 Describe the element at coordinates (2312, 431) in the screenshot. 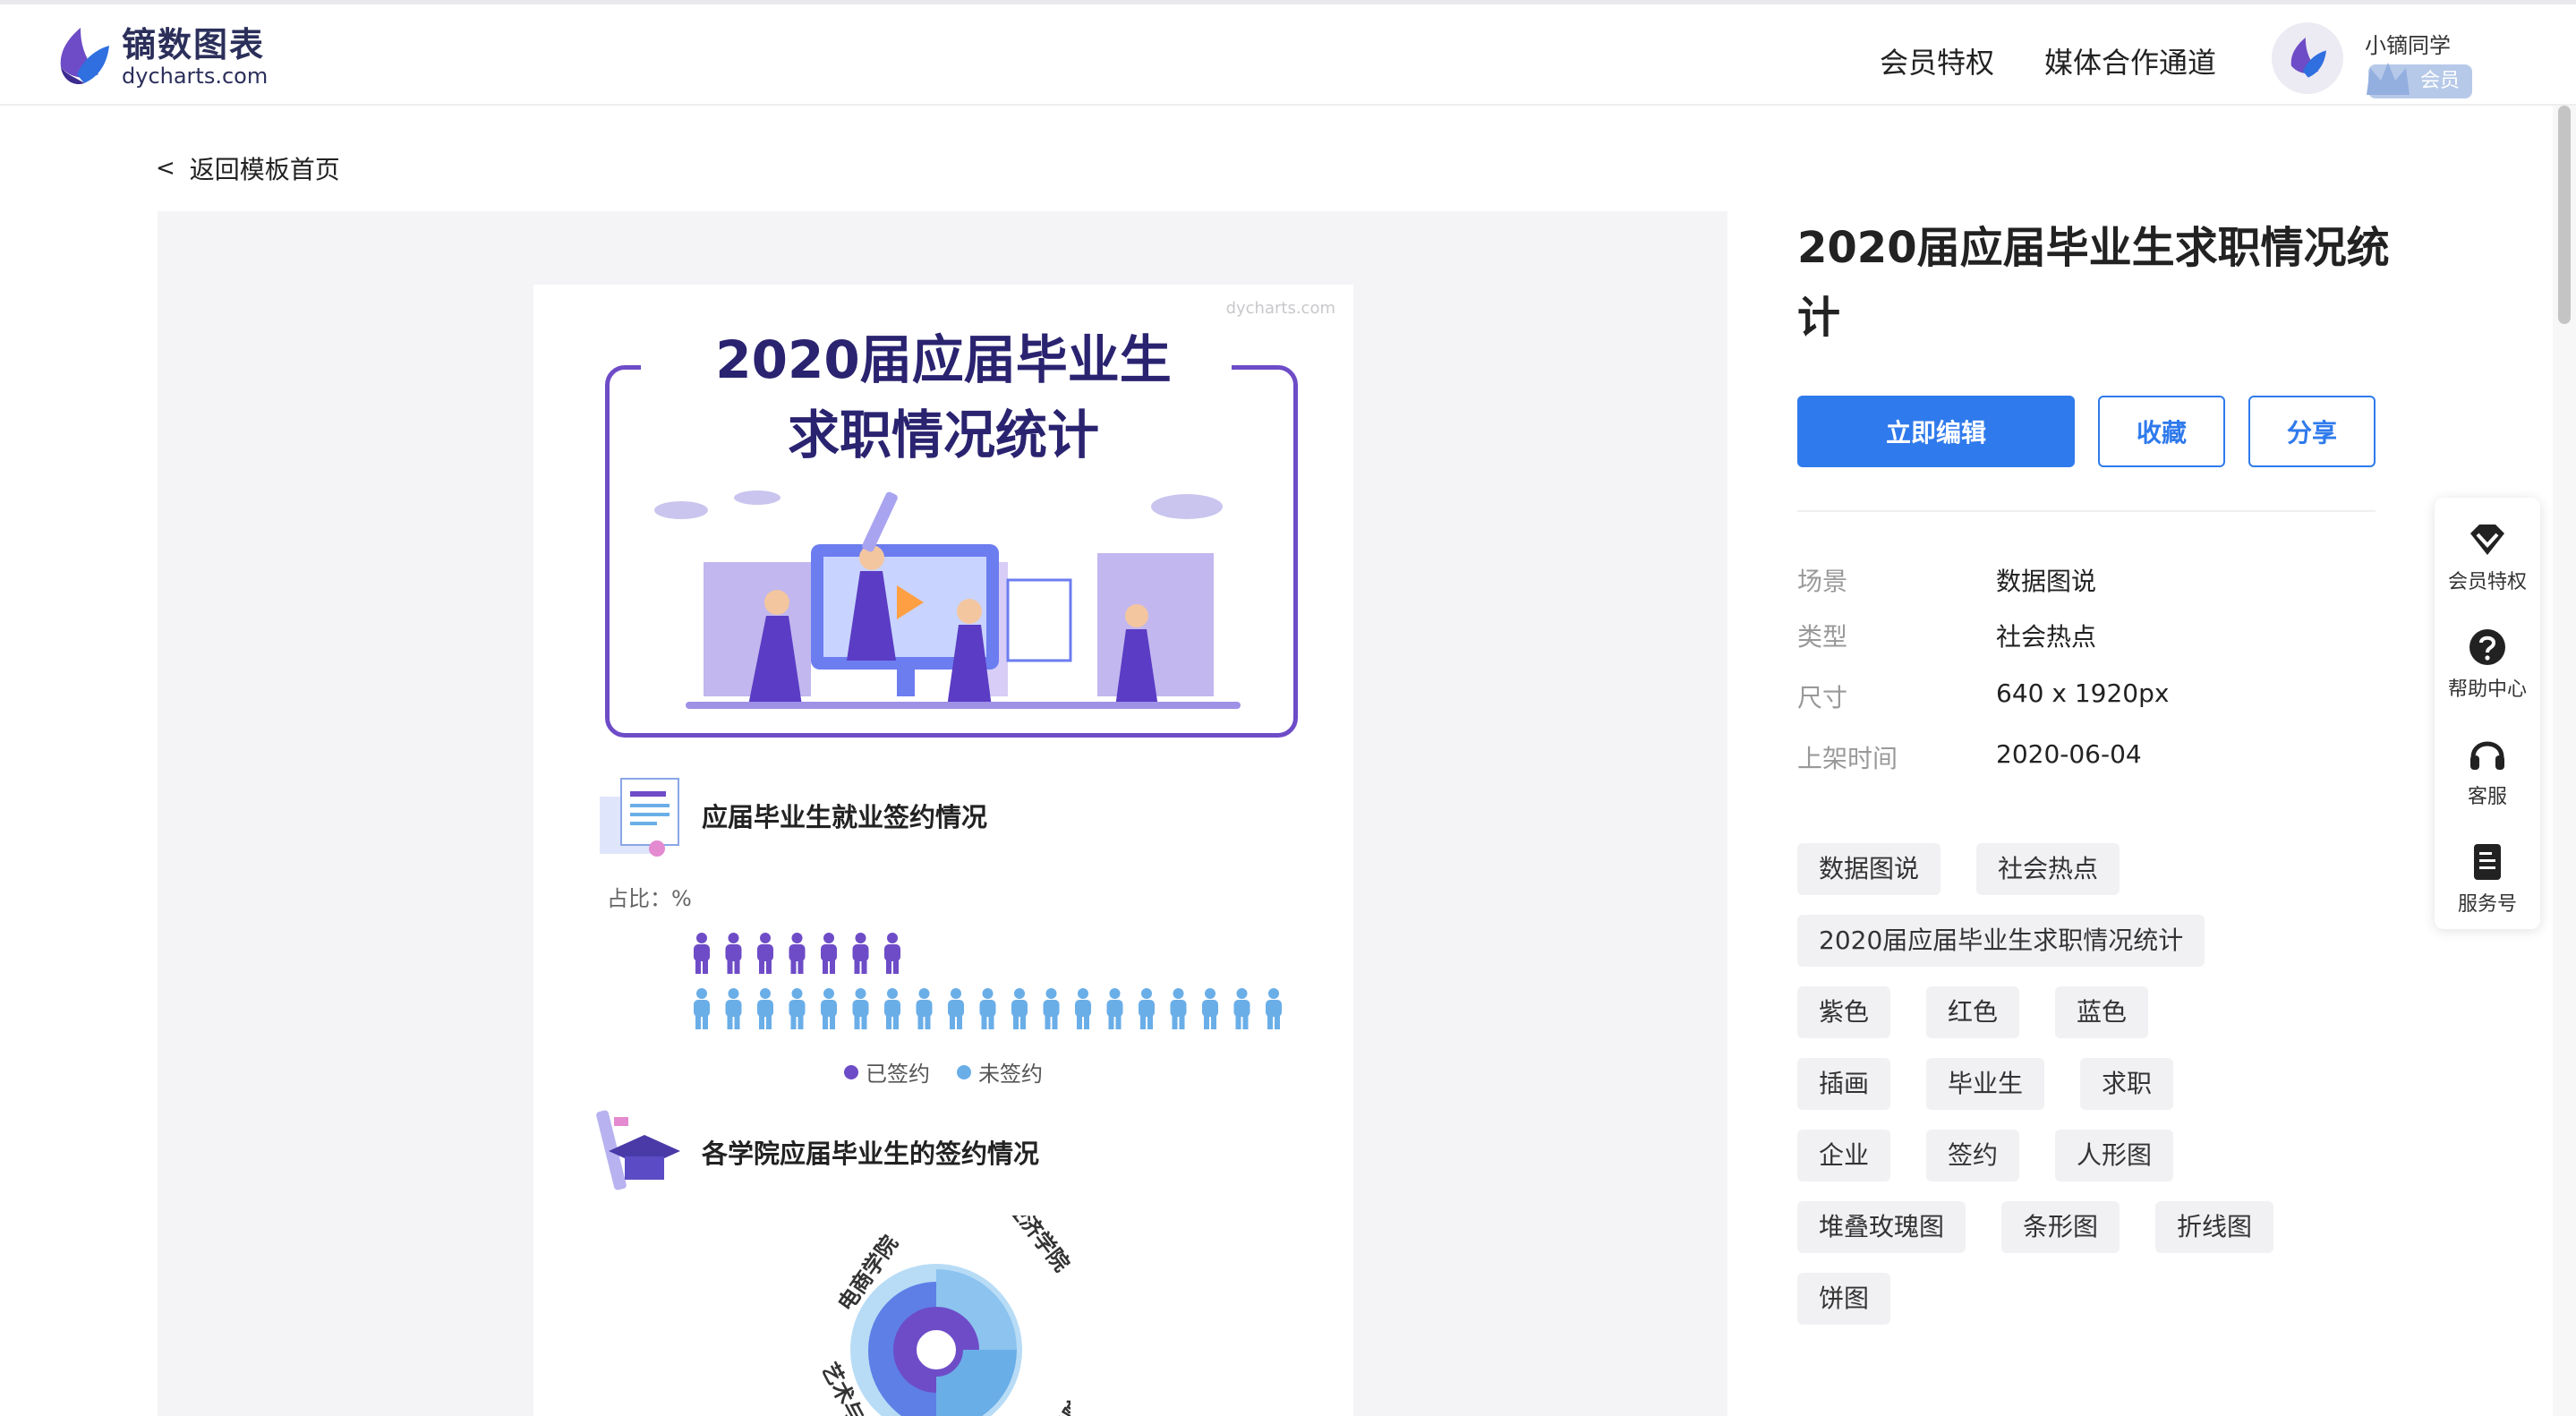

I see `share-button: 分享` at that location.